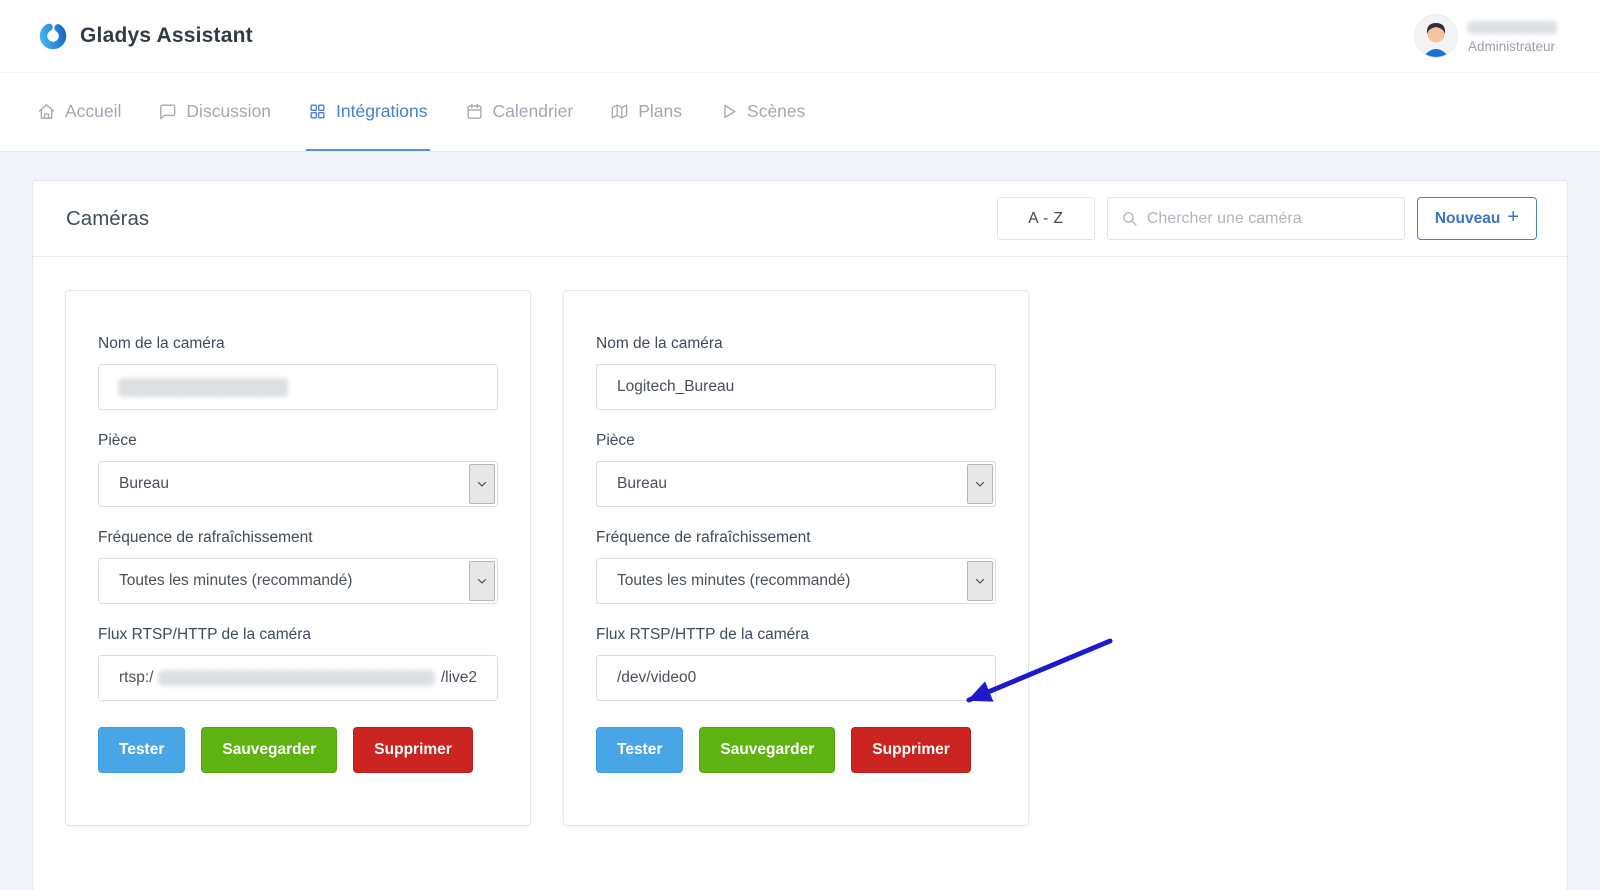 The image size is (1600, 890). What do you see at coordinates (796, 678) in the screenshot?
I see `stream-url-input` at bounding box center [796, 678].